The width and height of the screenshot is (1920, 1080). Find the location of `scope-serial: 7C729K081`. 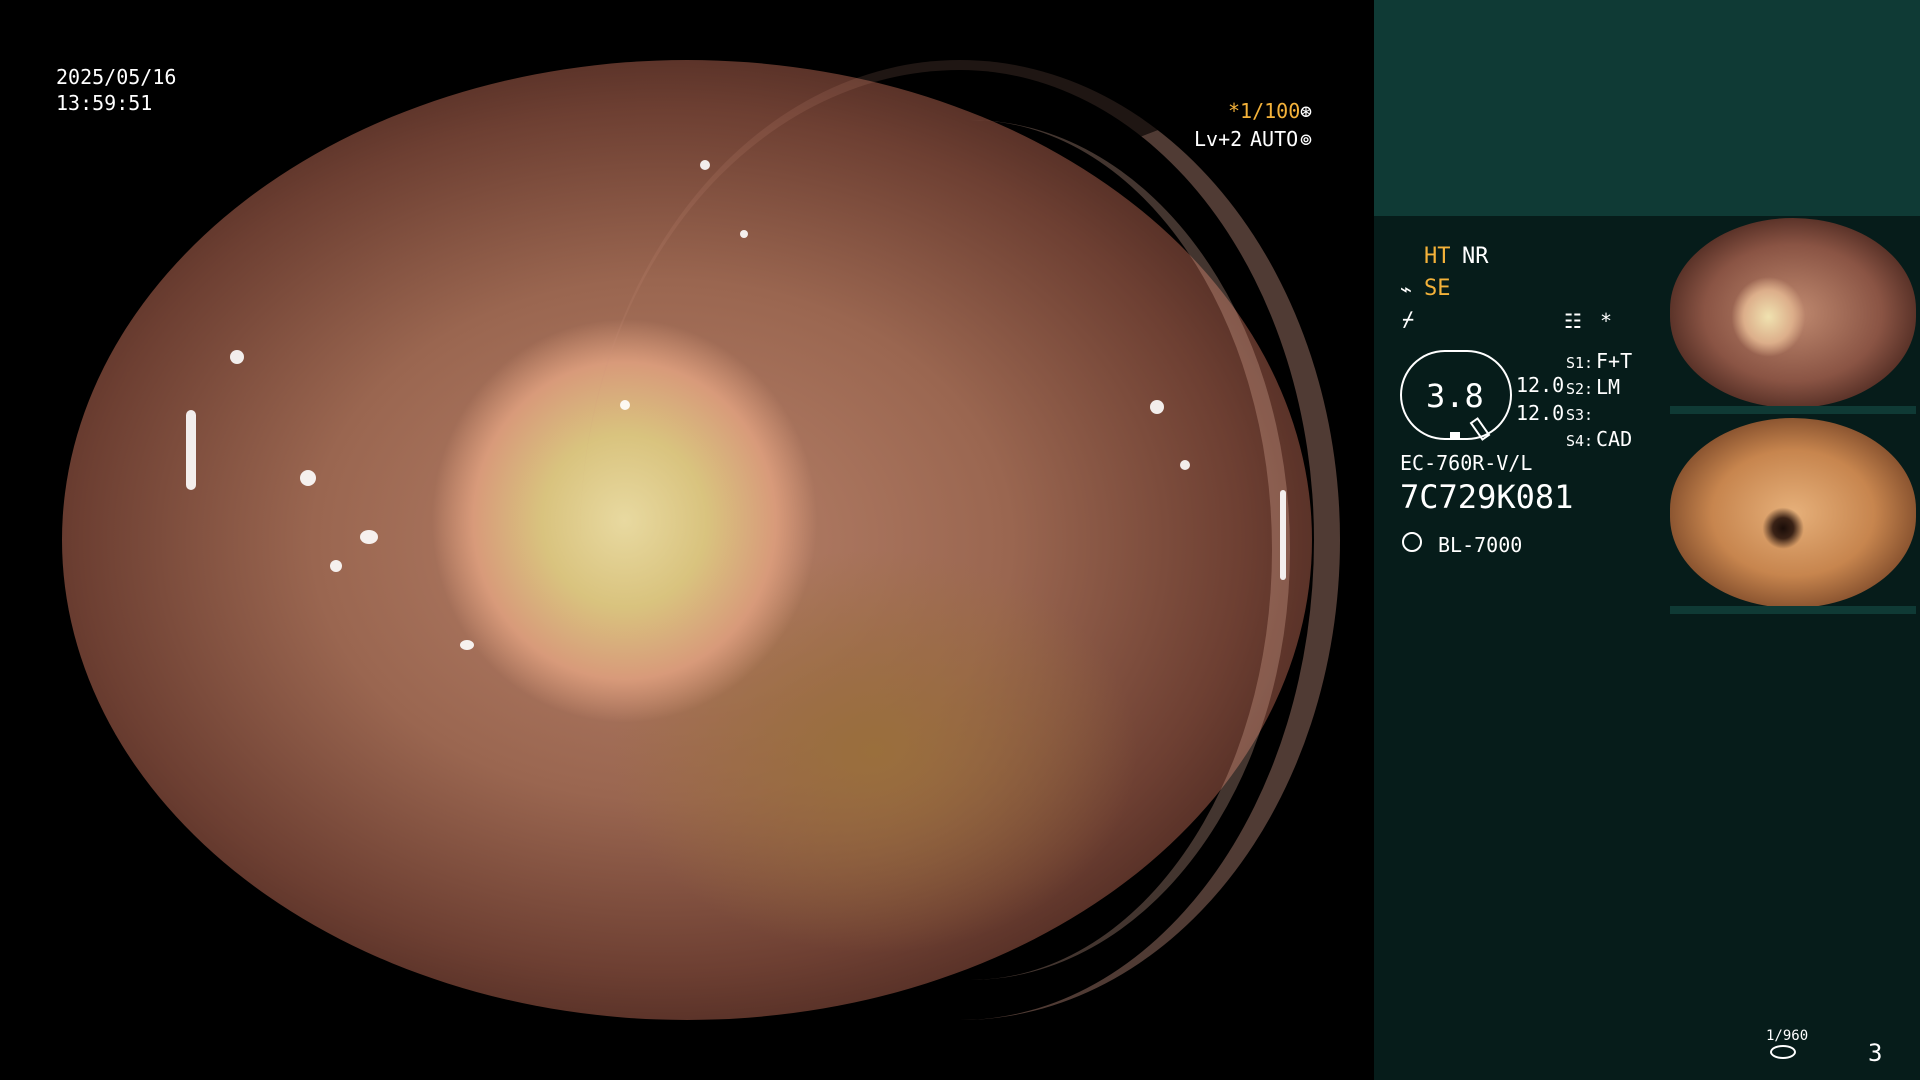

scope-serial: 7C729K081 is located at coordinates (1487, 497).